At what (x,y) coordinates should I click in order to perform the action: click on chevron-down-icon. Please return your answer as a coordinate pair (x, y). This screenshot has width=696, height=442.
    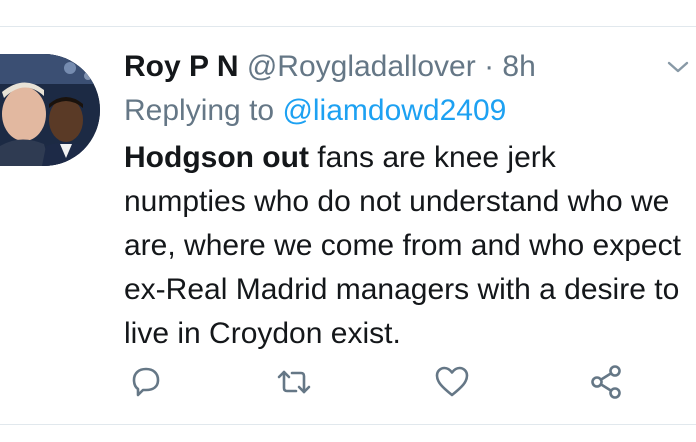
    Looking at the image, I should click on (678, 67).